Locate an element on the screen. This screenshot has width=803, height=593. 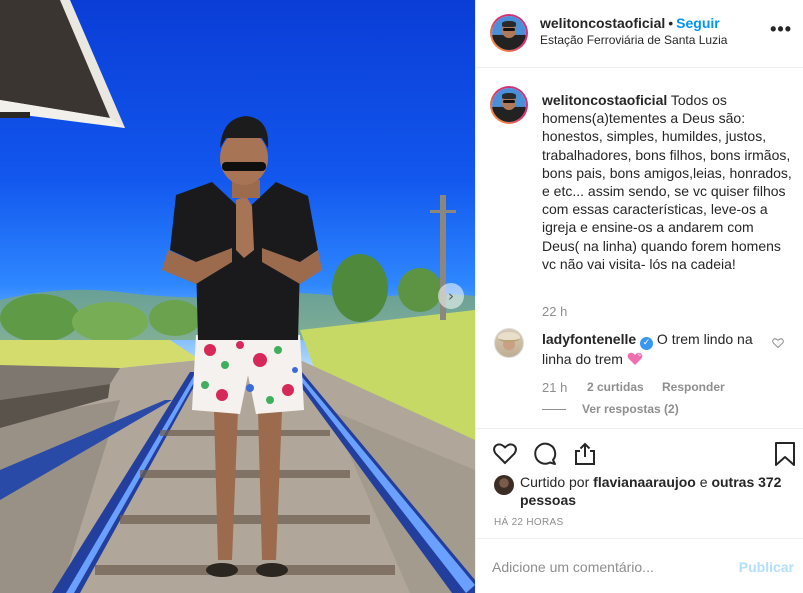
add-comment-bar: Publicar is located at coordinates (639, 565).